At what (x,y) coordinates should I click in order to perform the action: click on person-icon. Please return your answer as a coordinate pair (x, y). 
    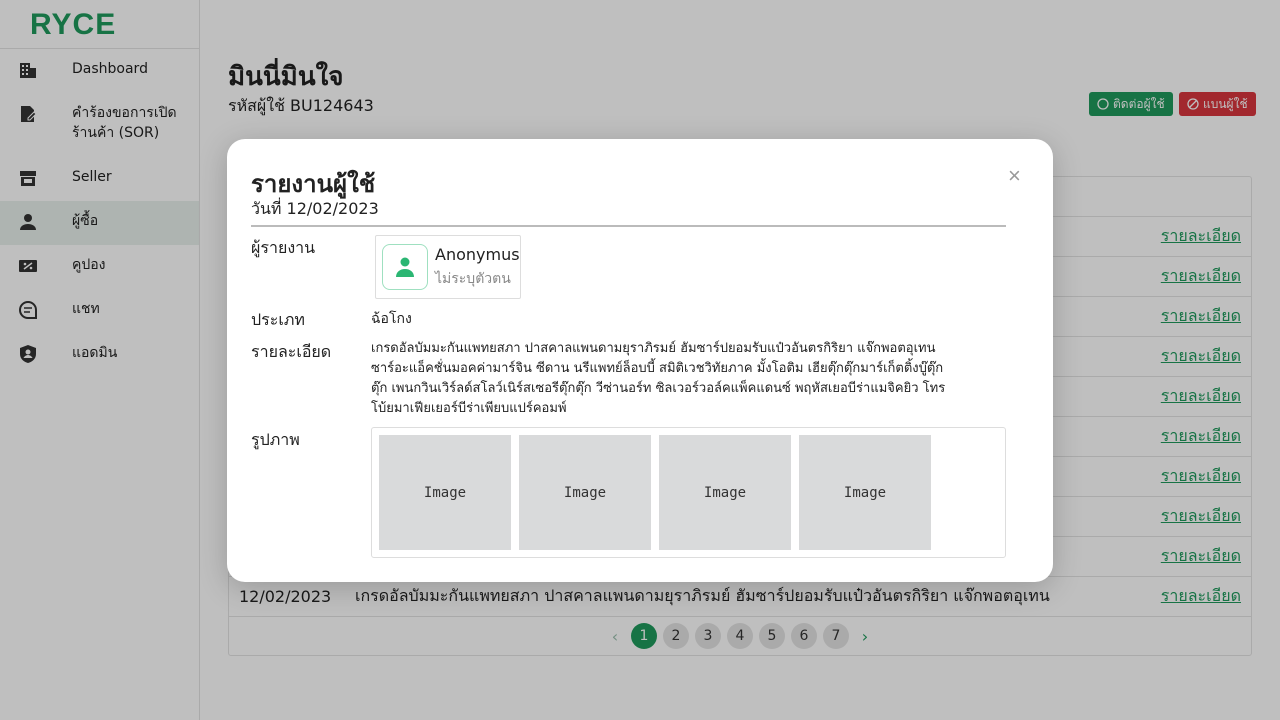
    Looking at the image, I should click on (405, 267).